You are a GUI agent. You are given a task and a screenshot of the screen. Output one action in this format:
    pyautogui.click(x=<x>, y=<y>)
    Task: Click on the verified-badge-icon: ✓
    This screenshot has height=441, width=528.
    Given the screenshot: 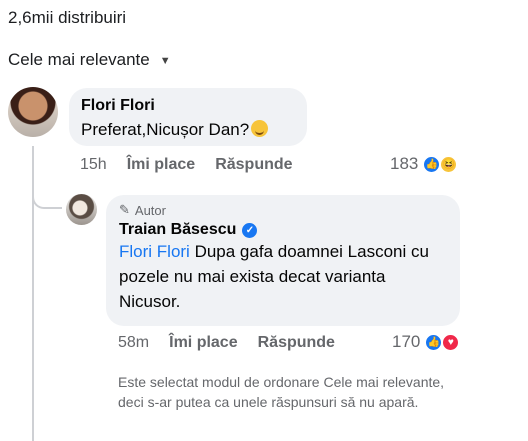 What is the action you would take?
    pyautogui.click(x=250, y=230)
    